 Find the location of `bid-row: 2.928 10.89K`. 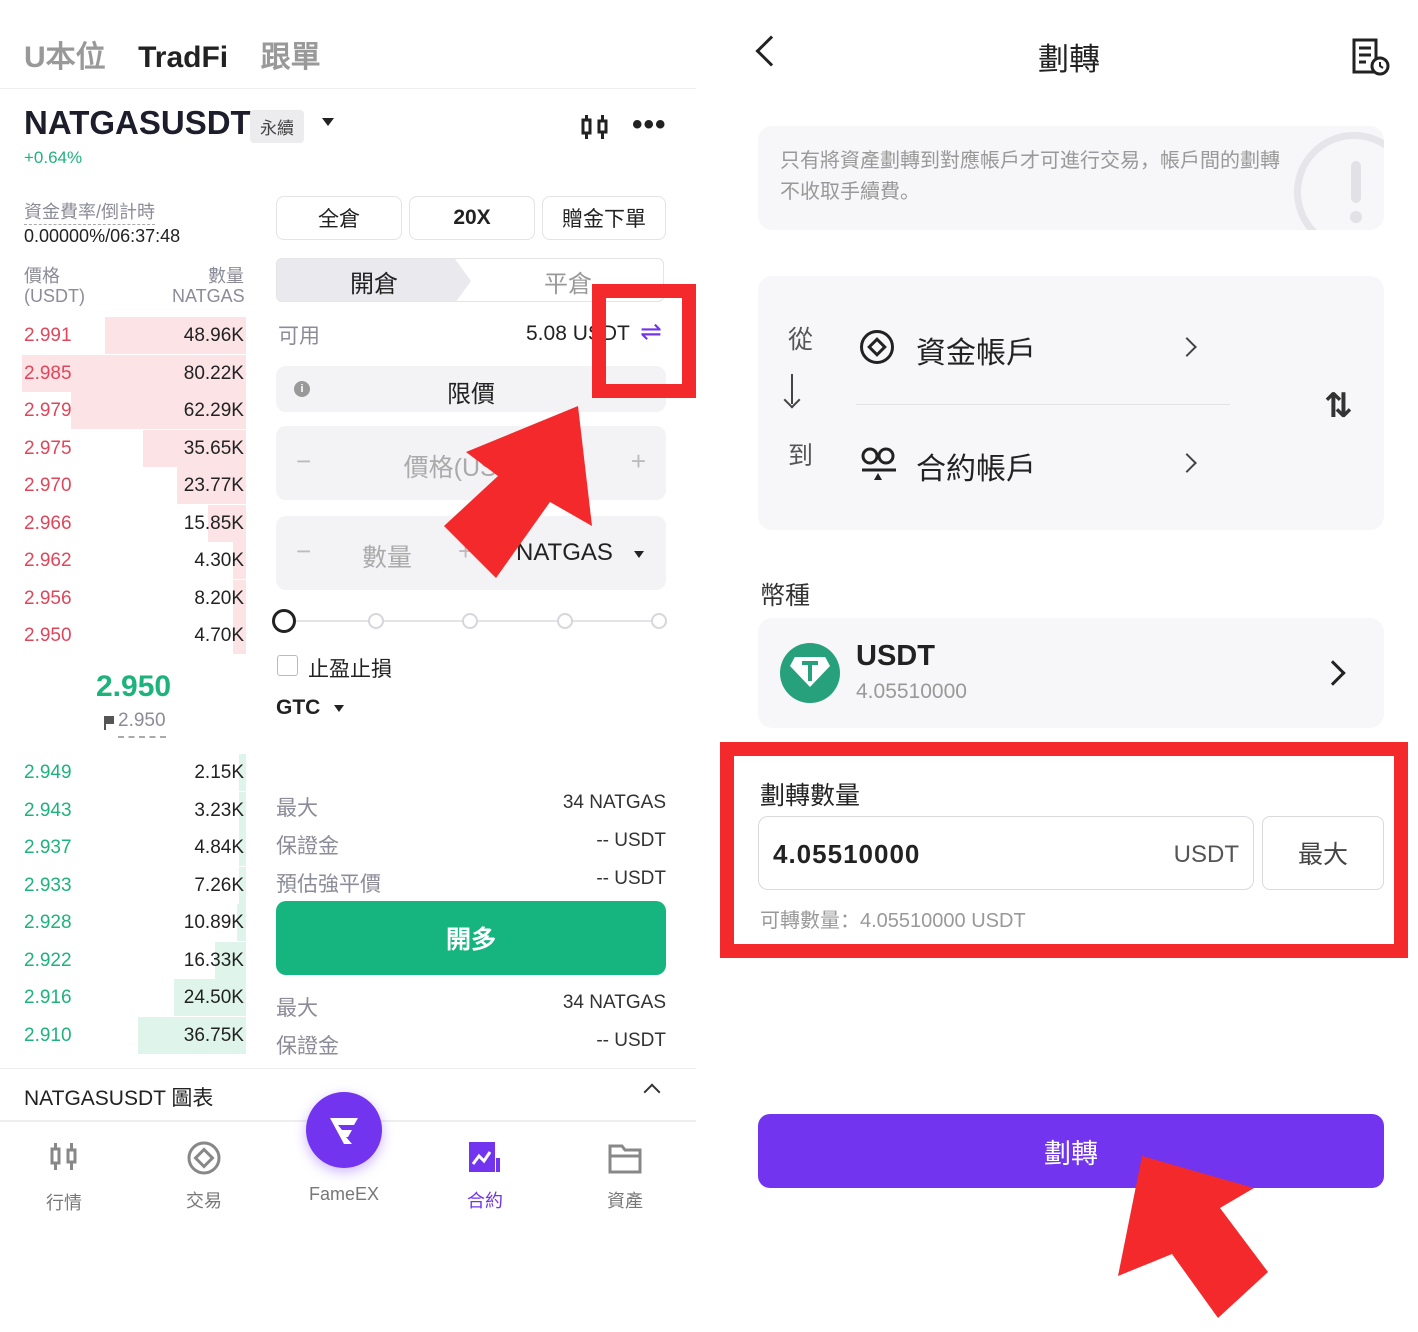

bid-row: 2.928 10.89K is located at coordinates (123, 922).